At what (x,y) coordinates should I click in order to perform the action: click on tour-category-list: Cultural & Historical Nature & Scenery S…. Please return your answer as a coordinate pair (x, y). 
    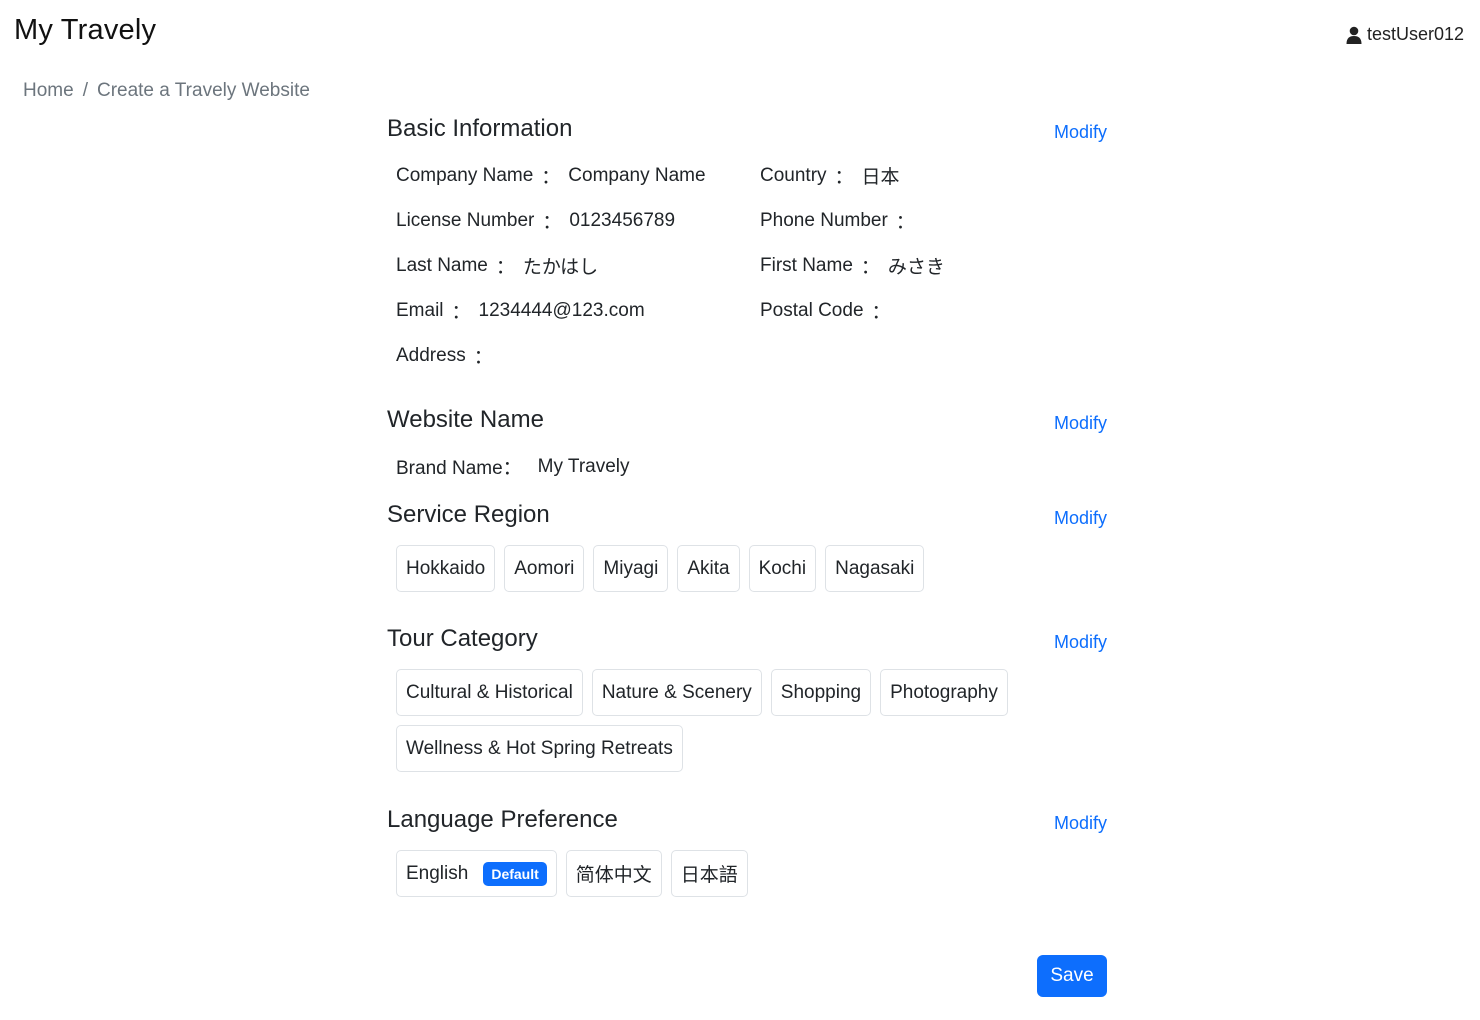
    Looking at the image, I should click on (717, 720).